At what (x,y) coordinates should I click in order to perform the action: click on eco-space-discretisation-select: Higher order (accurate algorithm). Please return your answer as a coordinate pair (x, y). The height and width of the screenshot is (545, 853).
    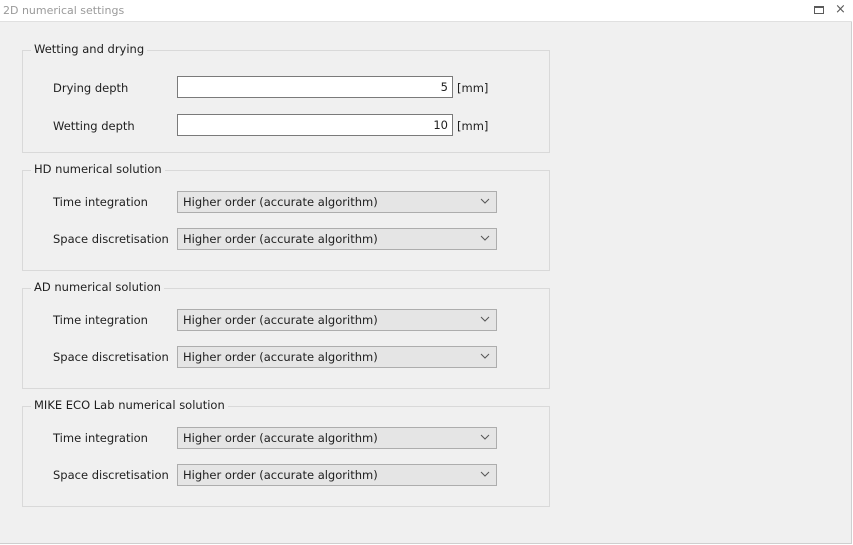
    Looking at the image, I should click on (337, 475).